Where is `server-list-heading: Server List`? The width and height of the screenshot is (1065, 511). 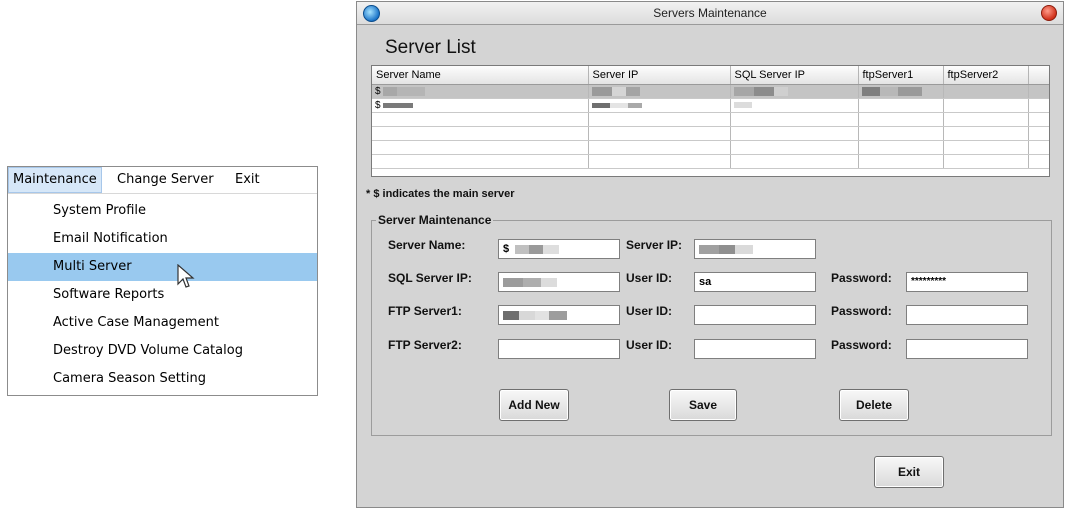
server-list-heading: Server List is located at coordinates (430, 47).